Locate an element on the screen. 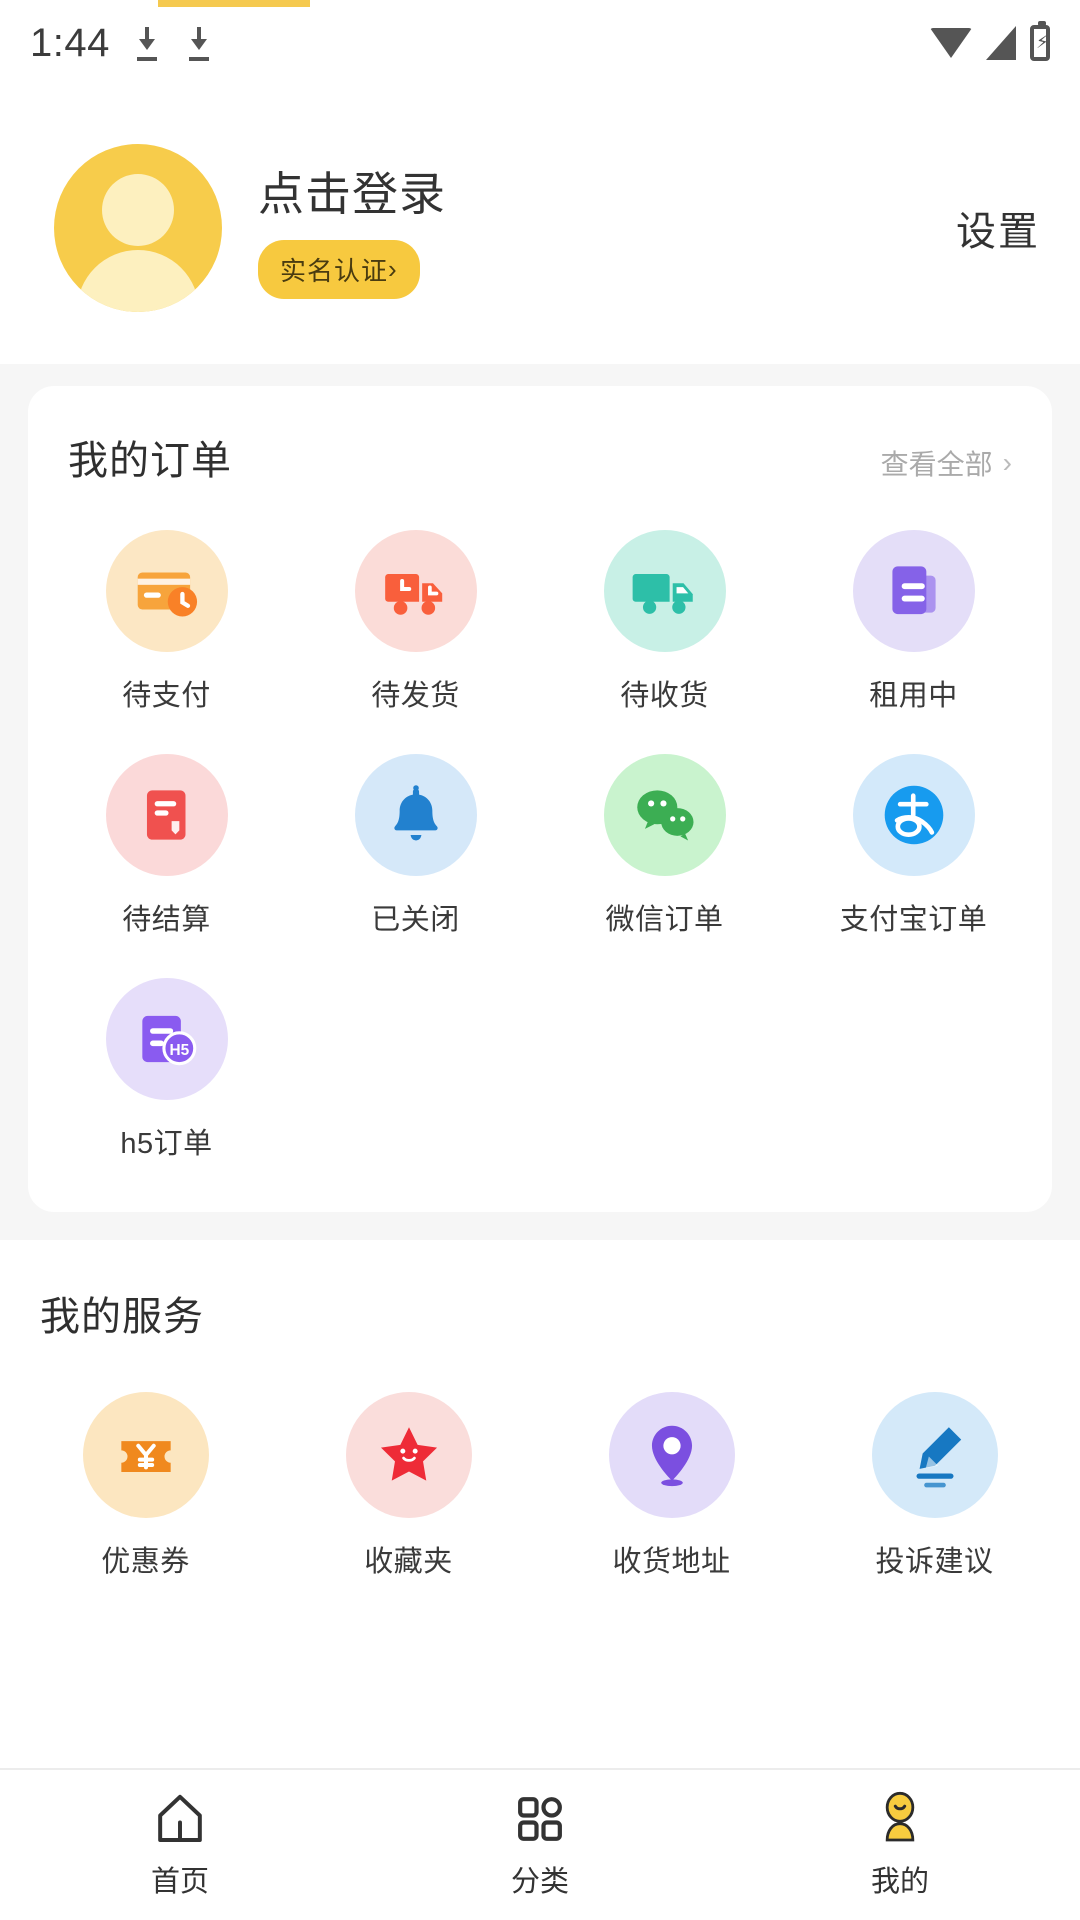  wifi-icon is located at coordinates (951, 43).